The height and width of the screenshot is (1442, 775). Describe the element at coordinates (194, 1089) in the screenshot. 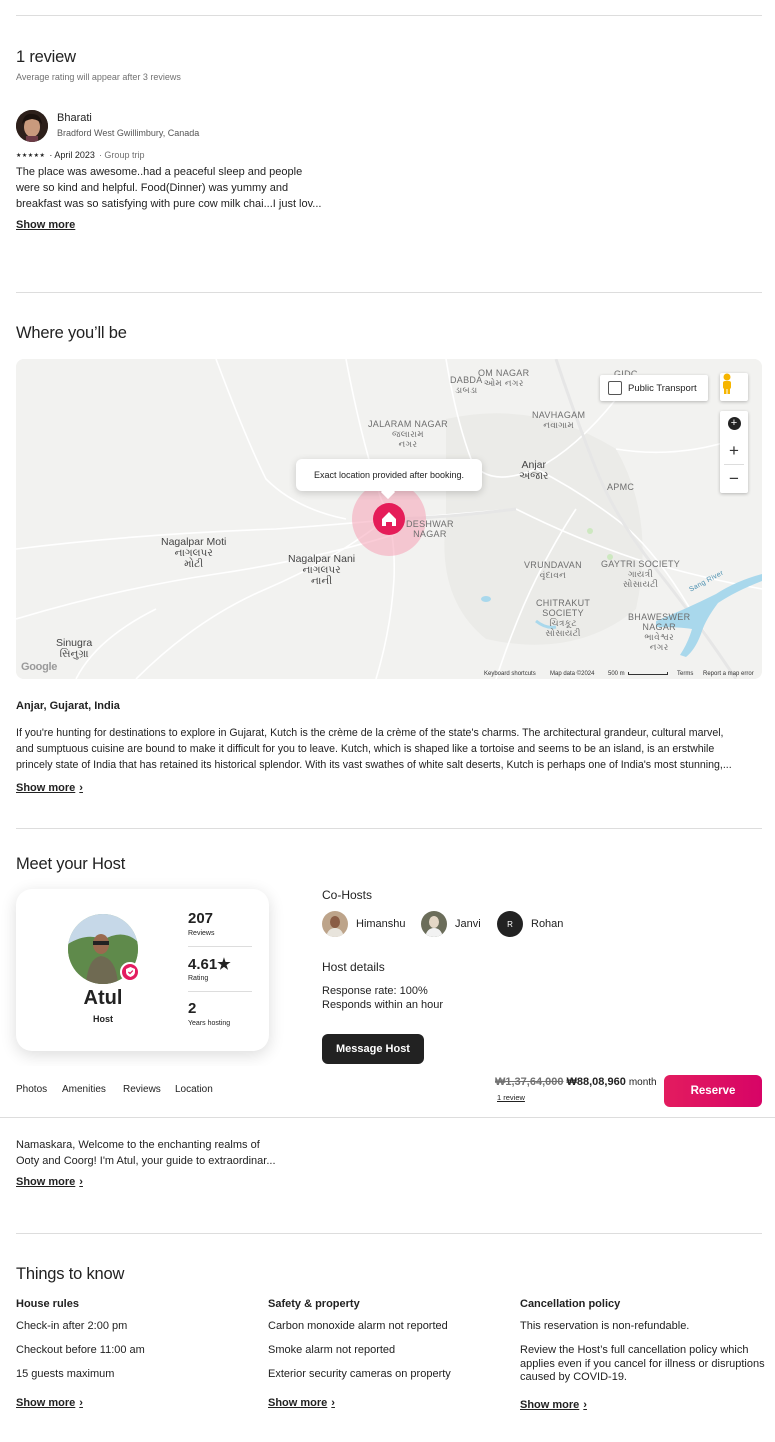

I see `nav-location: Location` at that location.